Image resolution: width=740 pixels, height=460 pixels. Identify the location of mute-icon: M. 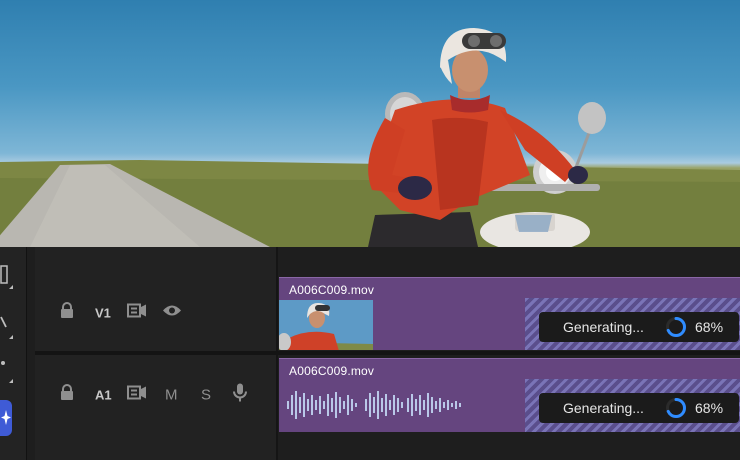
(171, 395).